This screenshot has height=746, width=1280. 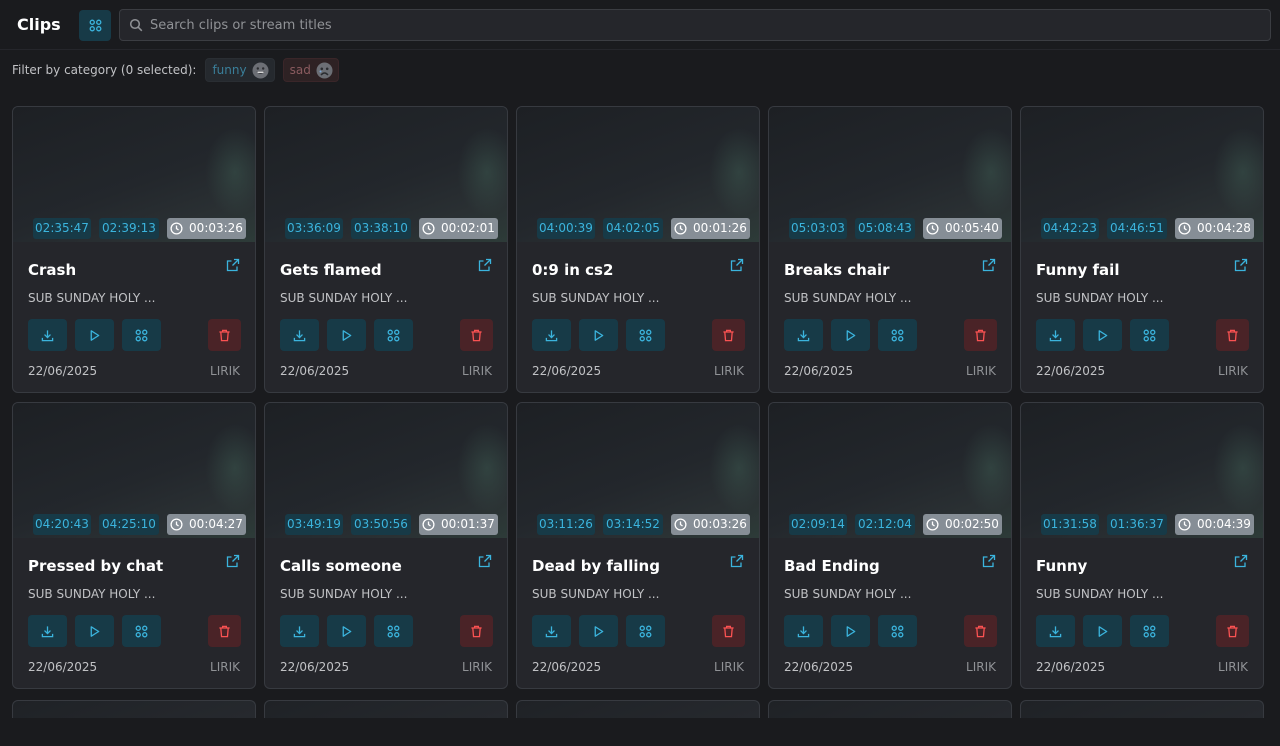 What do you see at coordinates (962, 524) in the screenshot?
I see `clip-duration-badge: 00:02:50` at bounding box center [962, 524].